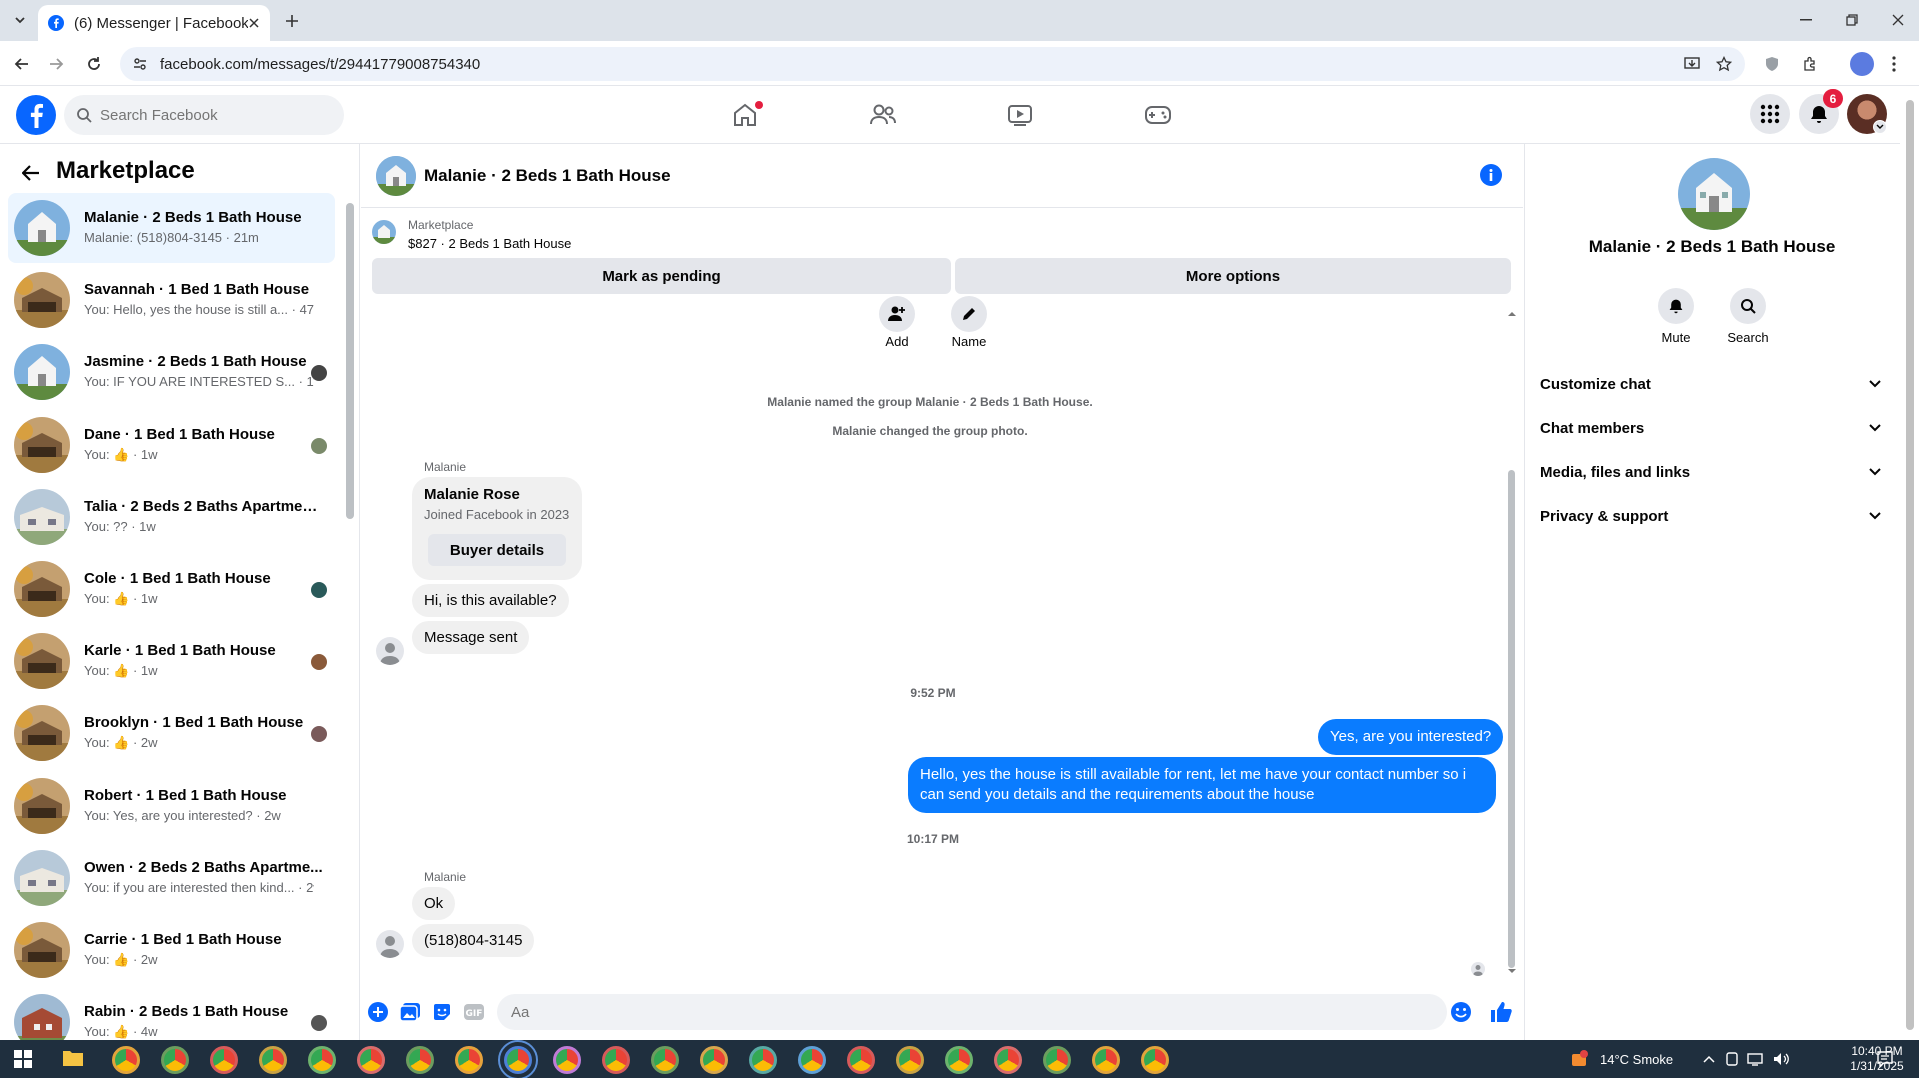  Describe the element at coordinates (1724, 64) in the screenshot. I see `bookmark-star-icon` at that location.